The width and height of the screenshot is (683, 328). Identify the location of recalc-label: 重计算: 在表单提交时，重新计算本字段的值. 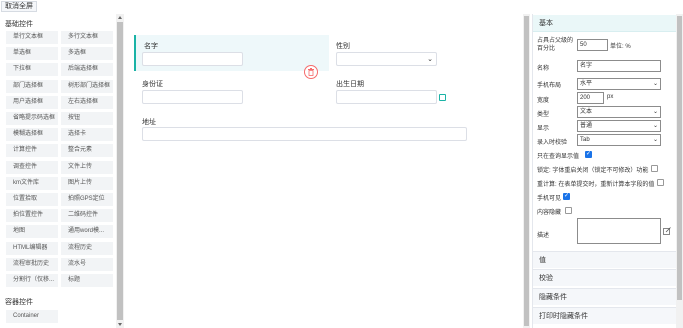
(596, 185).